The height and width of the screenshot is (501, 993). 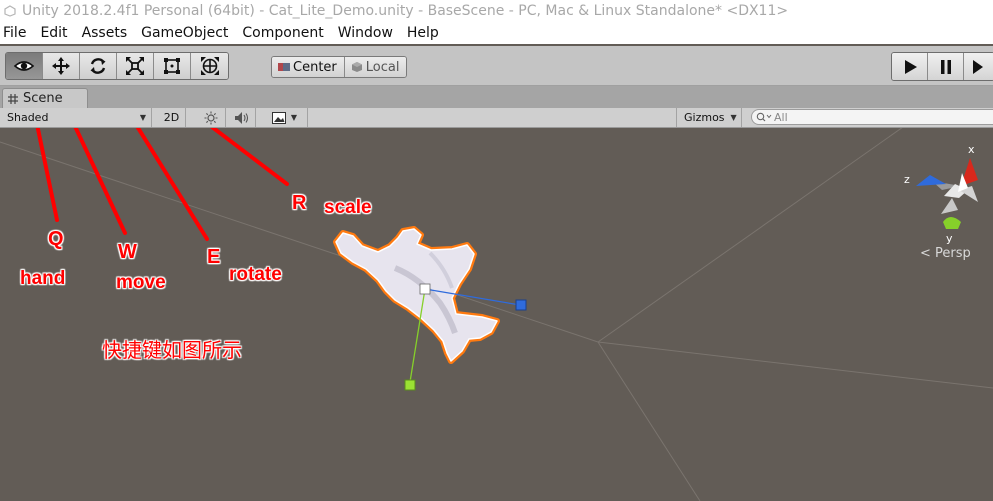 I want to click on rotate-icon, so click(x=98, y=66).